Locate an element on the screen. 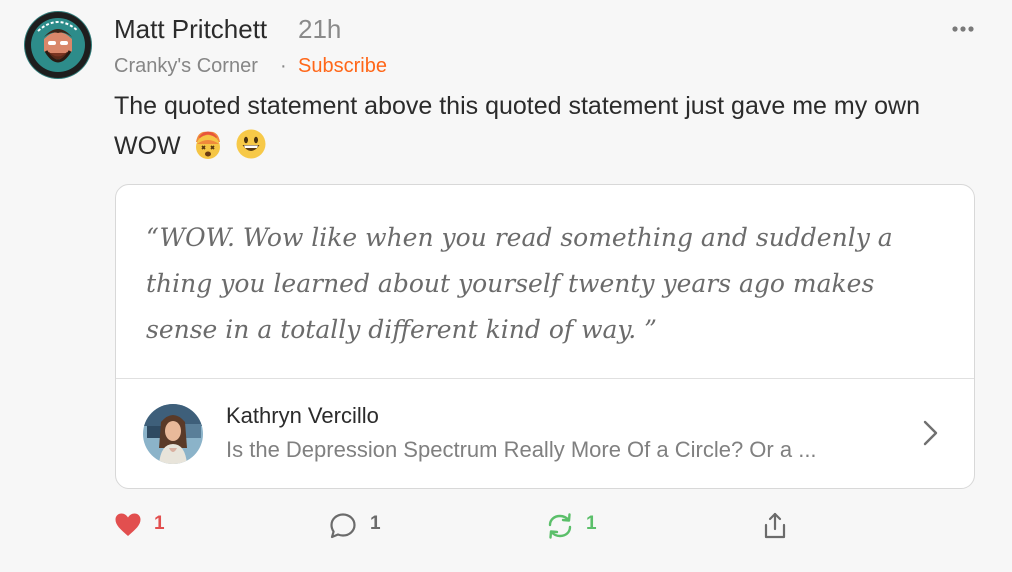 The width and height of the screenshot is (1012, 572). restack-icon is located at coordinates (560, 526).